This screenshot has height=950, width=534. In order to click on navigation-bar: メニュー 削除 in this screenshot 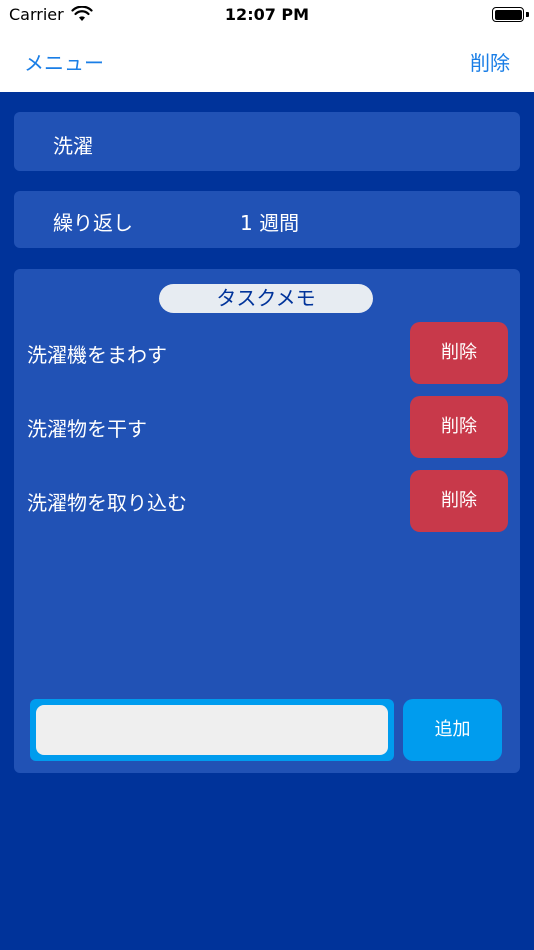, I will do `click(267, 61)`.